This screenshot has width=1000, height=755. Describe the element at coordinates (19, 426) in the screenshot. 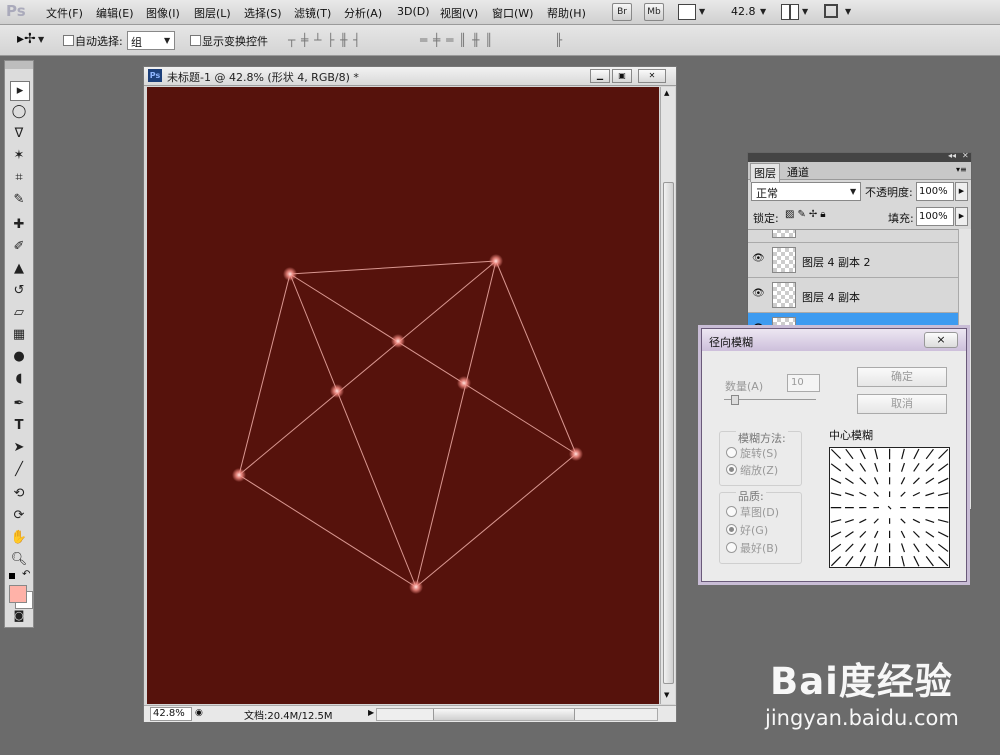

I see `type-tool-icon: T` at that location.